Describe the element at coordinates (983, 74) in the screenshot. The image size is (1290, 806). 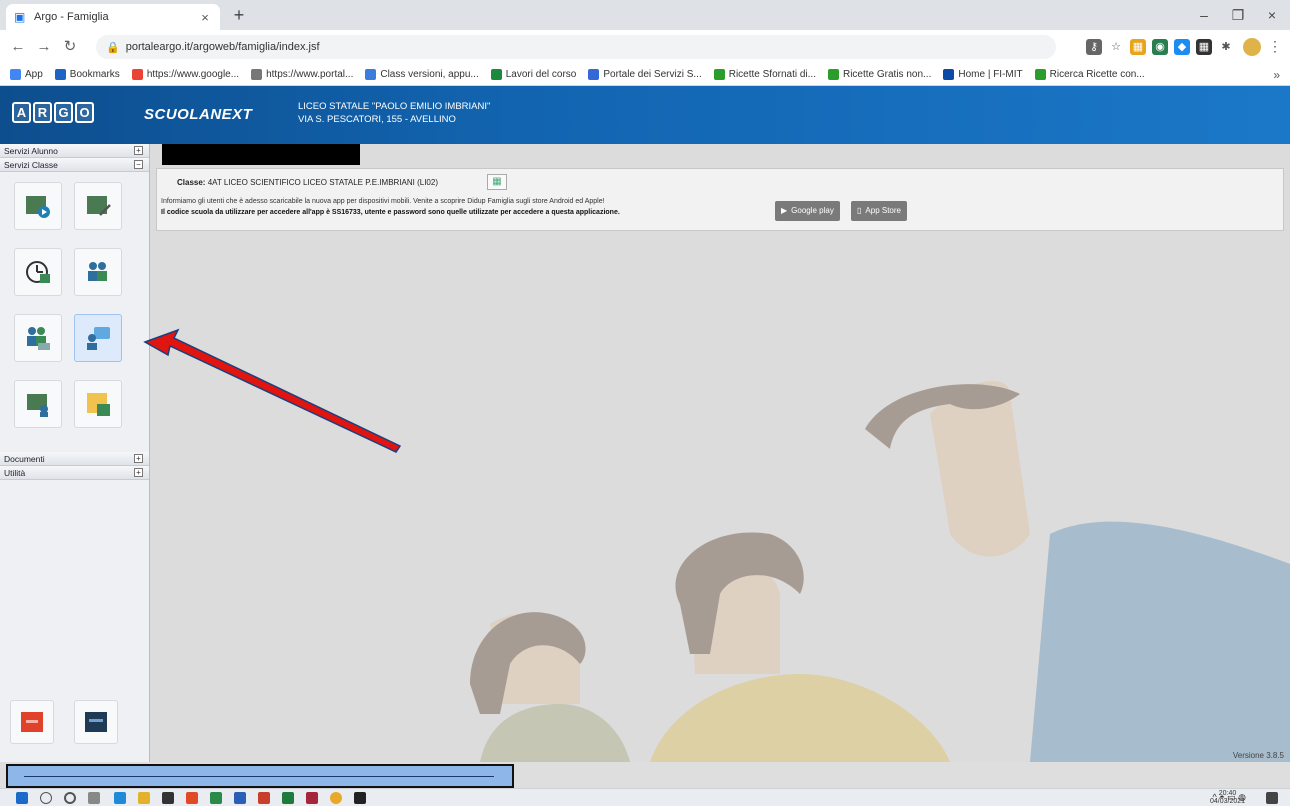
I see `bookmark-item: Home | FI-MIT` at that location.